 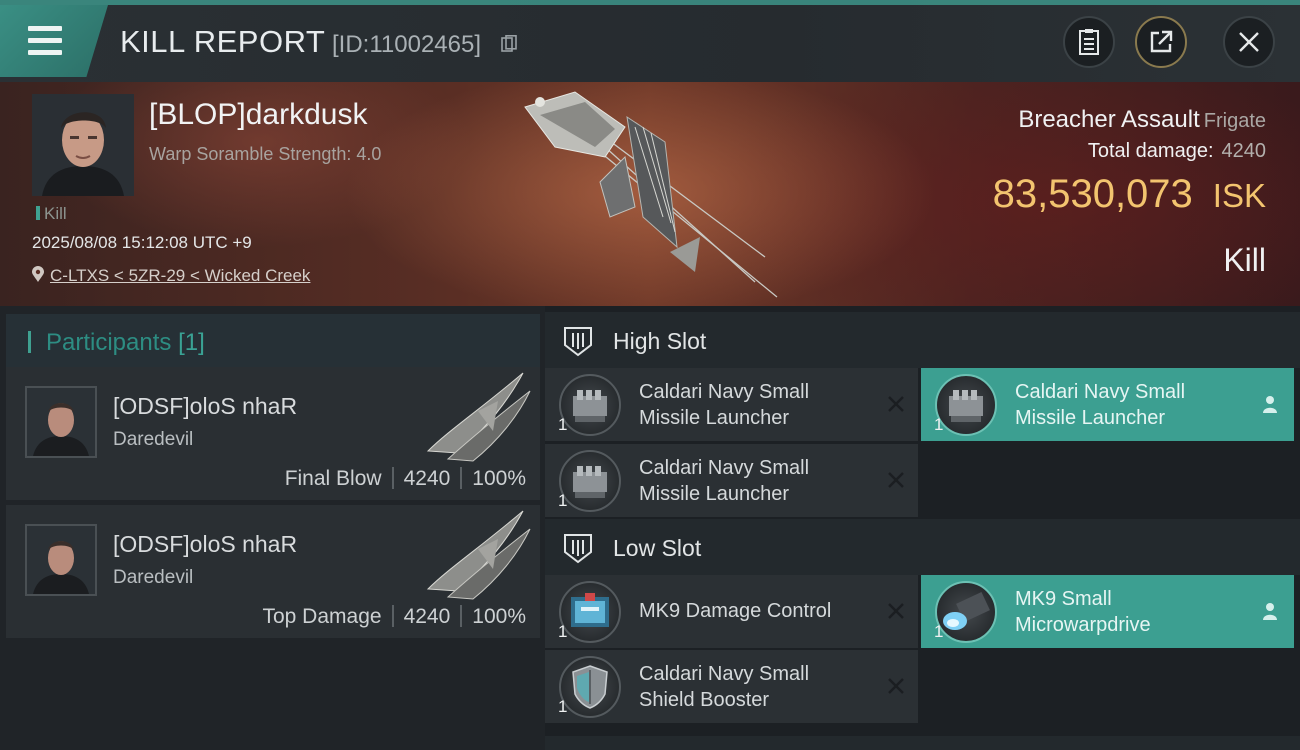 I want to click on module-name: MK9 Damage Control, so click(x=754, y=611).